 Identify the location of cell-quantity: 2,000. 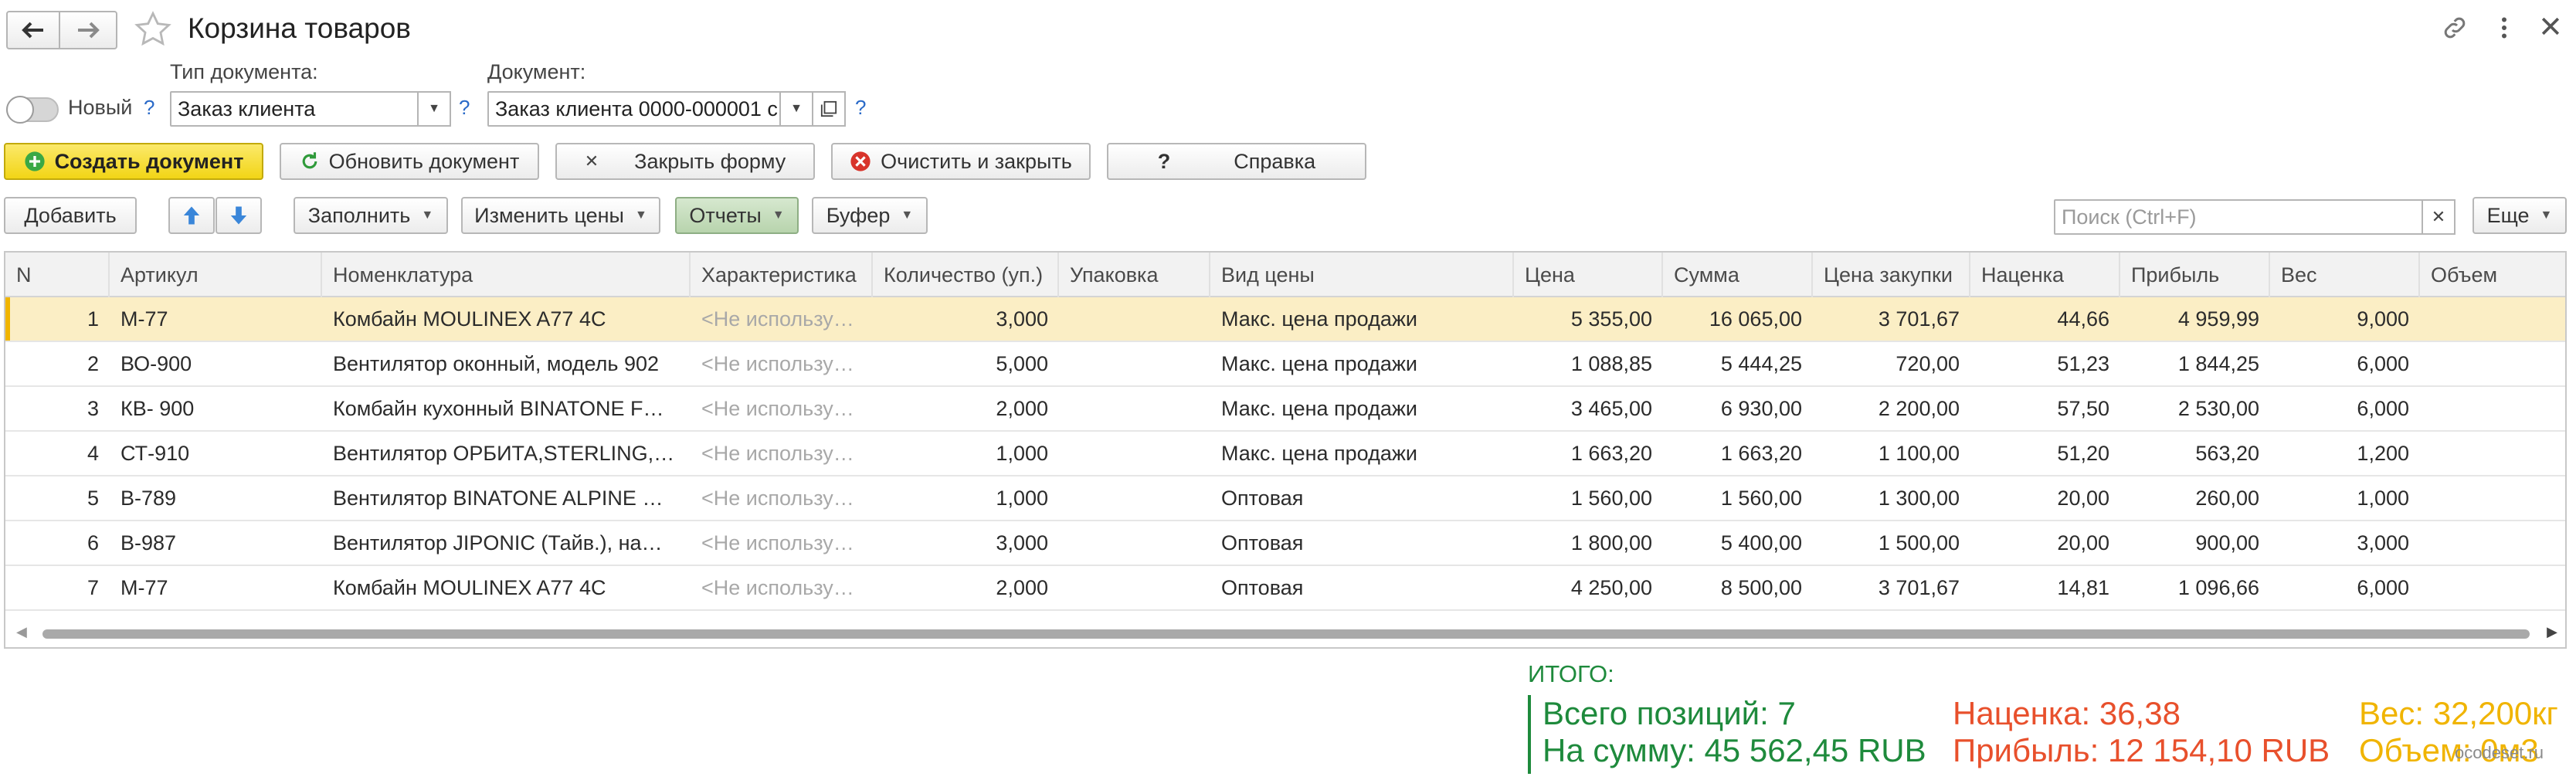
(1022, 408).